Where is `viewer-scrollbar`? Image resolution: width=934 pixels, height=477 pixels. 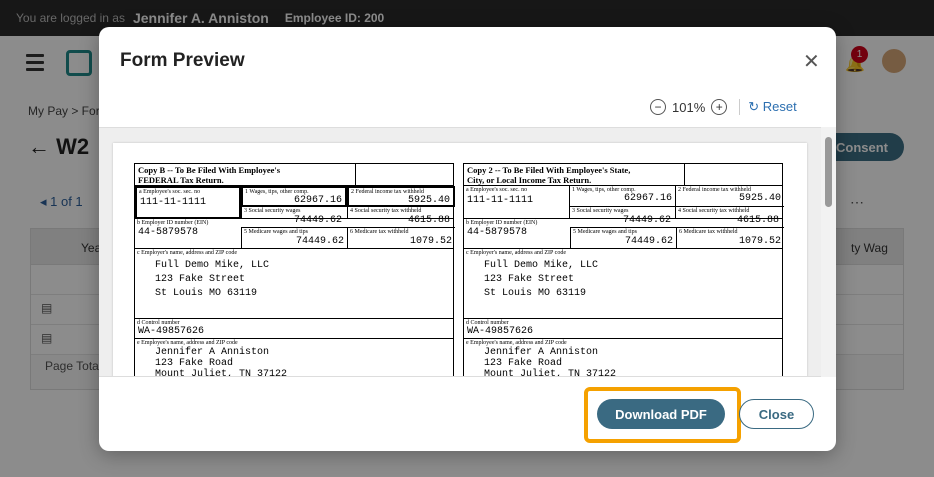 viewer-scrollbar is located at coordinates (828, 252).